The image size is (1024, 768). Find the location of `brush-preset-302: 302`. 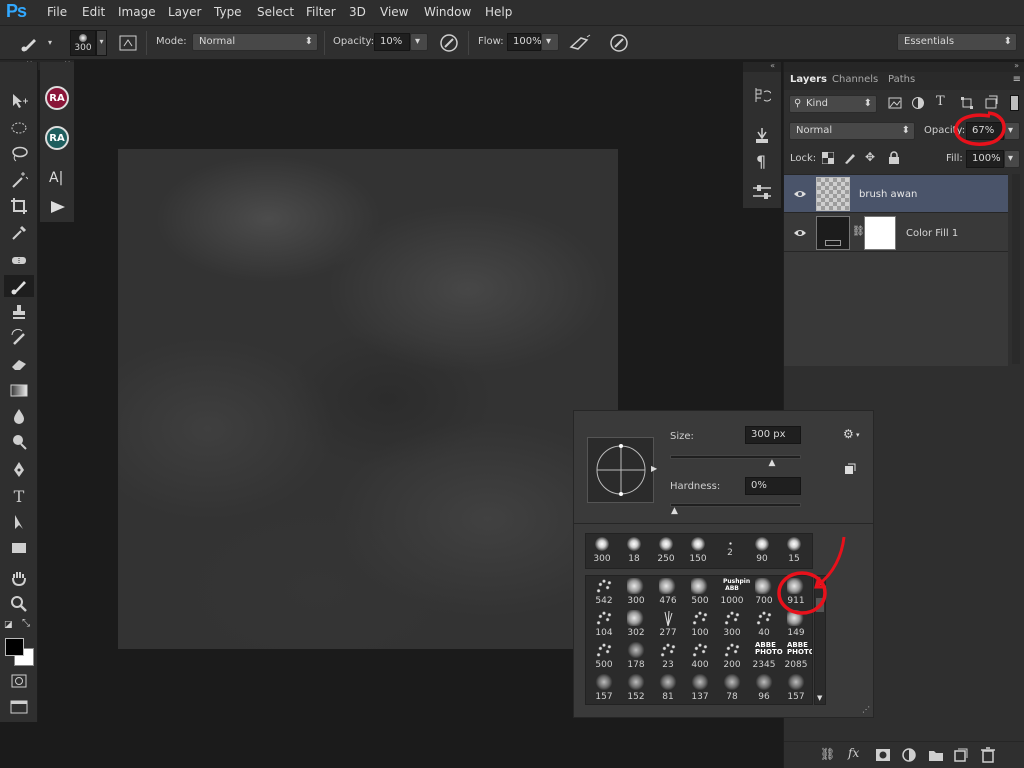

brush-preset-302: 302 is located at coordinates (636, 626).